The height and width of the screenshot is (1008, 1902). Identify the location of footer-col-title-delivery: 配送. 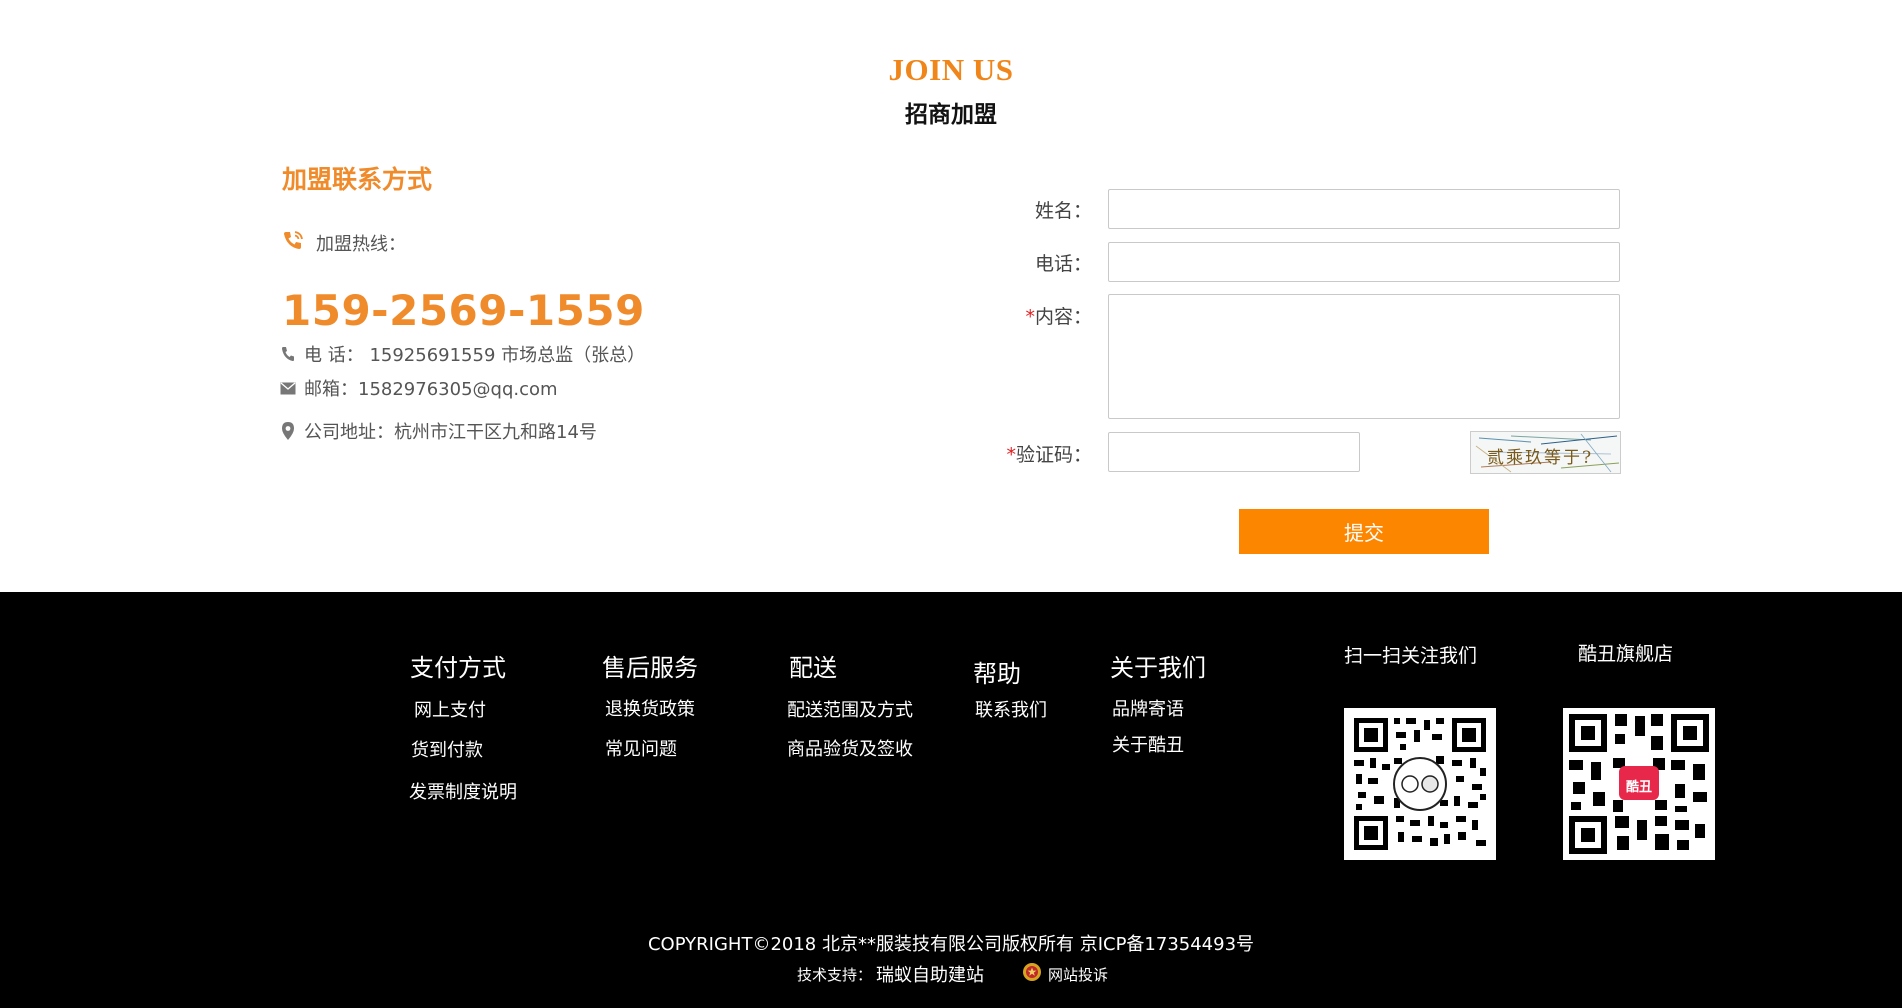
(813, 668).